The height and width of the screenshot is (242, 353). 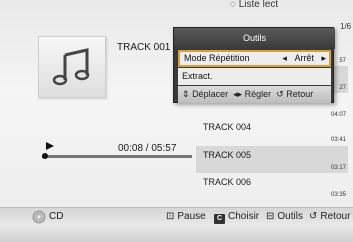 What do you see at coordinates (342, 61) in the screenshot?
I see `playlist-row-duration: 57` at bounding box center [342, 61].